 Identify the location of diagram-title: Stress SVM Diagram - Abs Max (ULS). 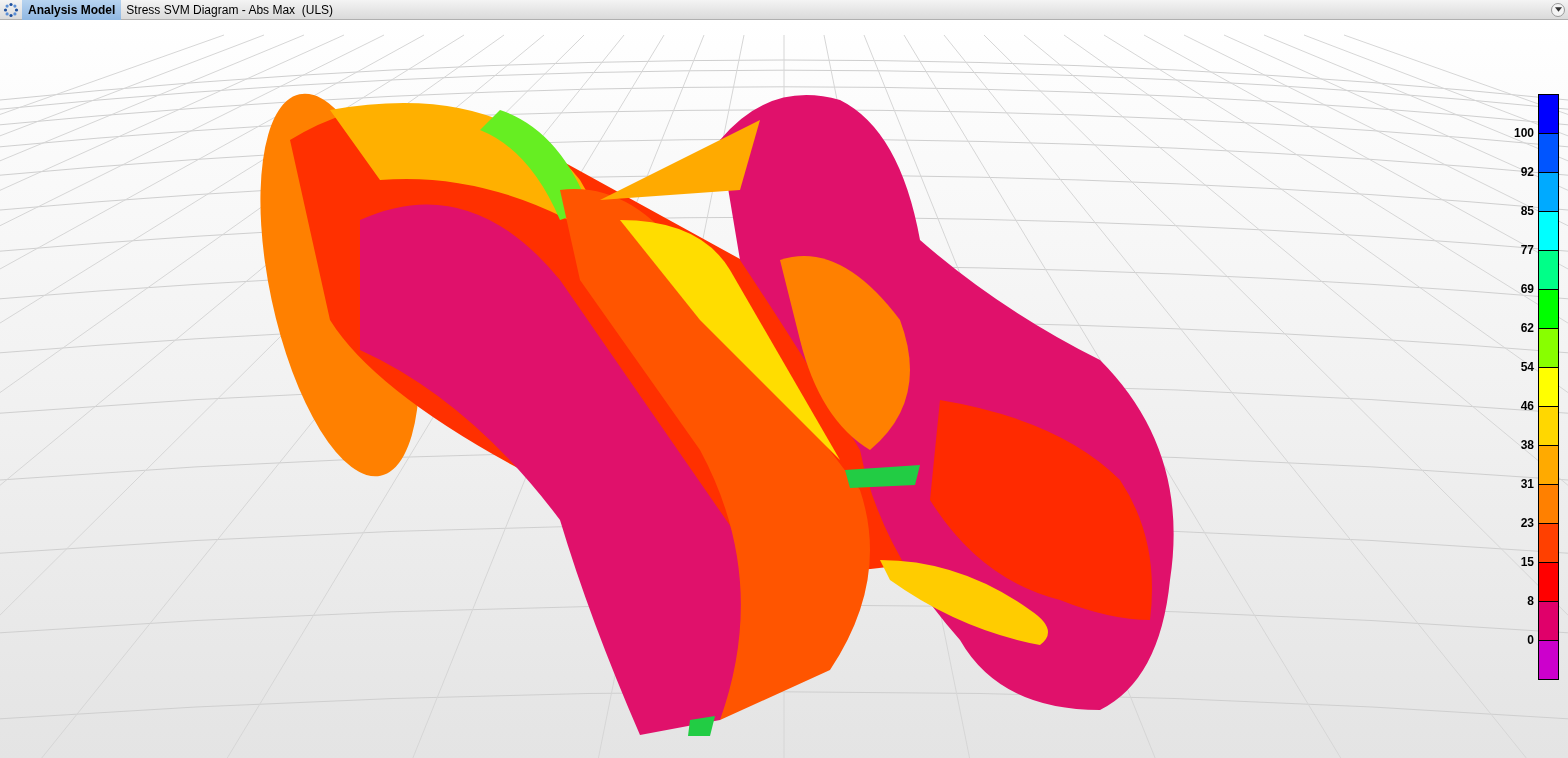
(229, 9).